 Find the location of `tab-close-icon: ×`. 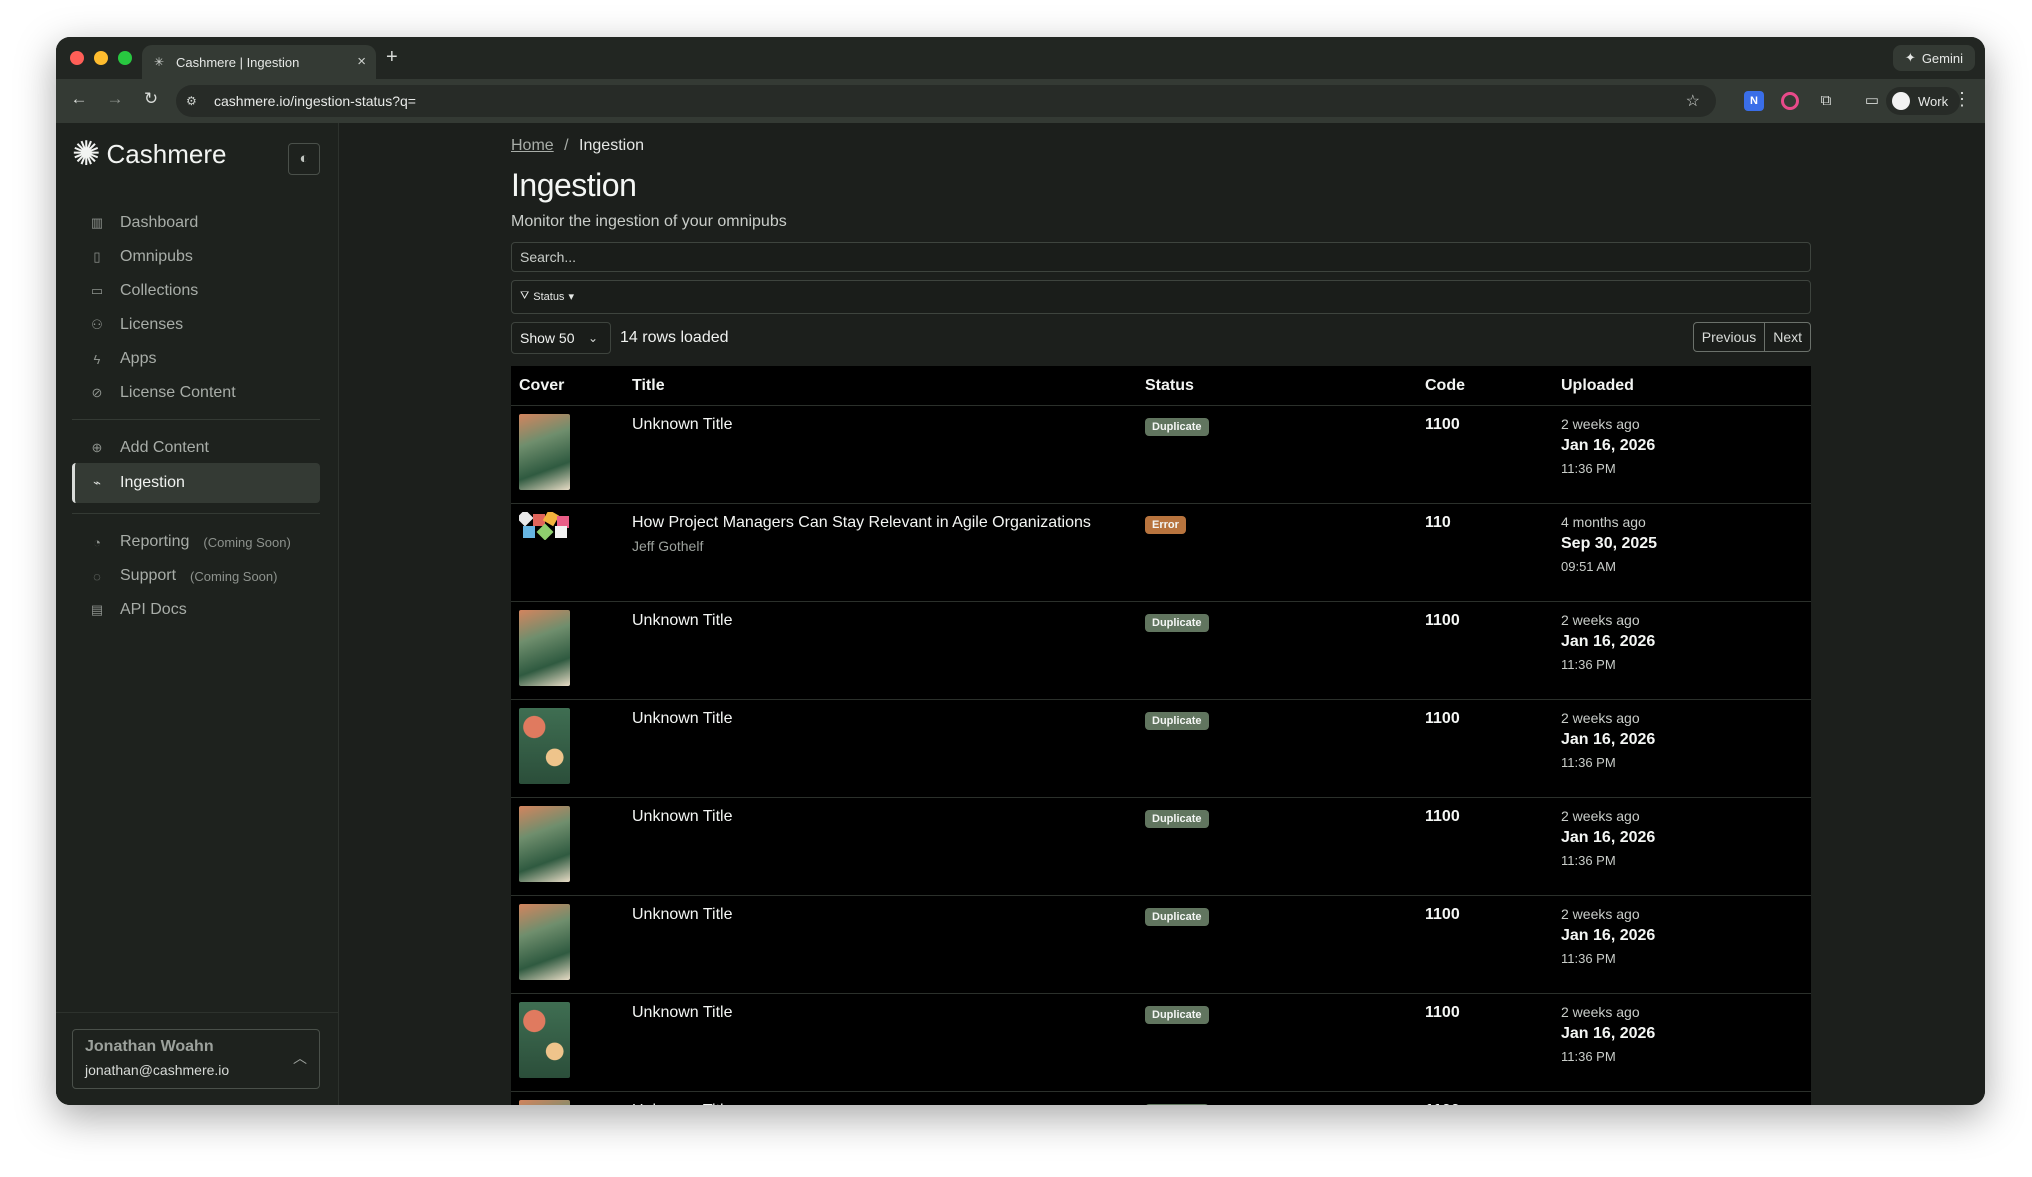

tab-close-icon: × is located at coordinates (361, 61).